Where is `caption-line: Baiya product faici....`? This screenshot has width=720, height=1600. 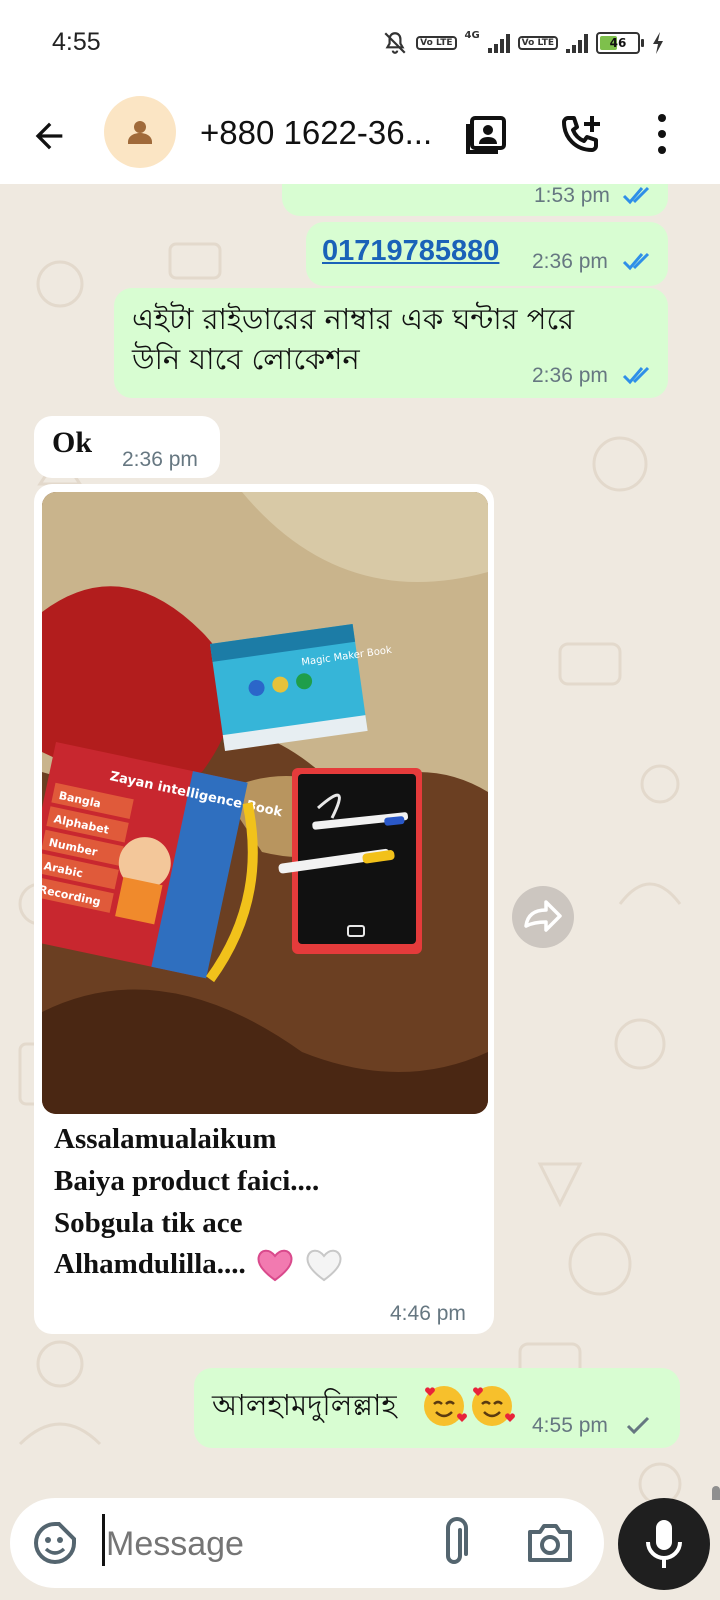
caption-line: Baiya product faici.... is located at coordinates (187, 1181).